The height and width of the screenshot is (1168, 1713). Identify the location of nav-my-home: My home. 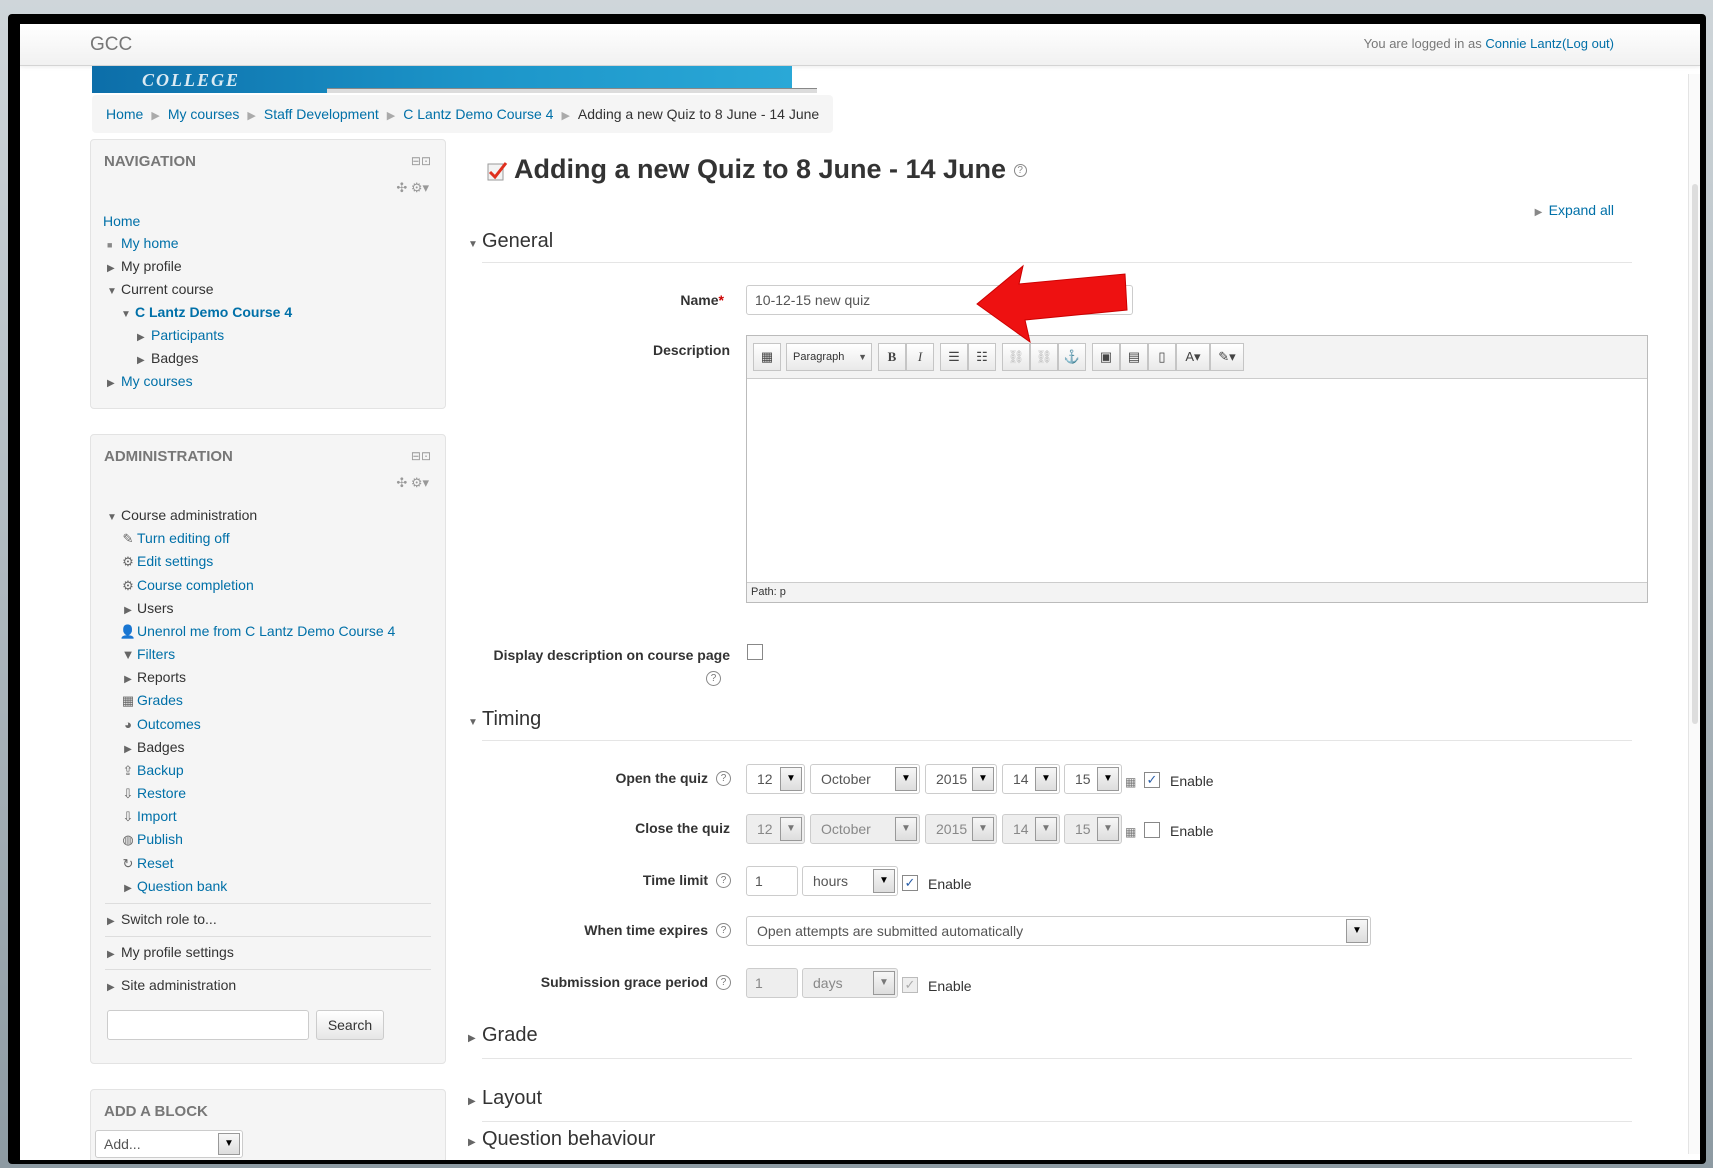
(150, 243).